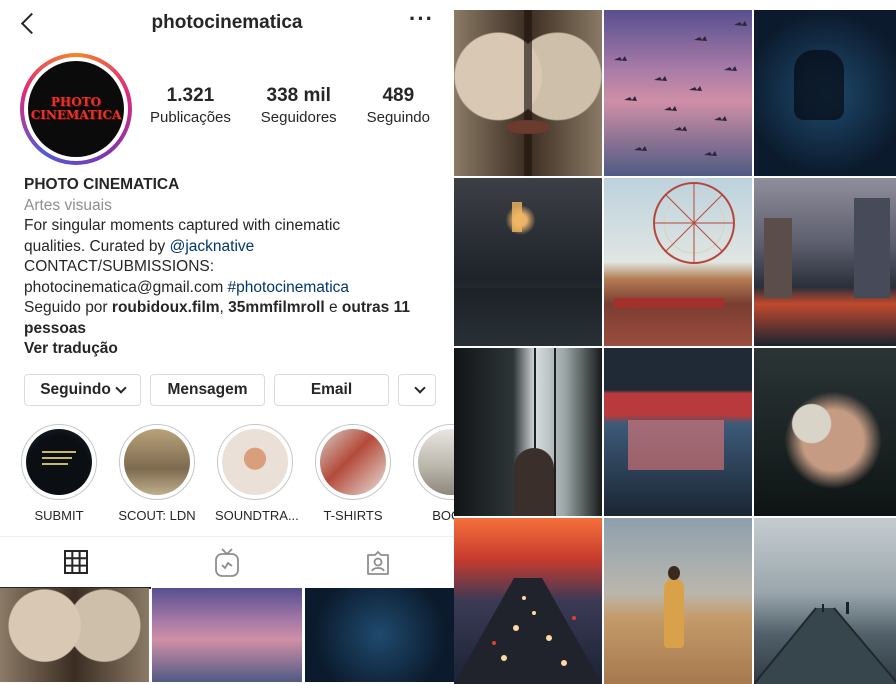 Image resolution: width=896 pixels, height=684 pixels. What do you see at coordinates (126, 287) in the screenshot?
I see `contact-email: photocinematica@gmail.com` at bounding box center [126, 287].